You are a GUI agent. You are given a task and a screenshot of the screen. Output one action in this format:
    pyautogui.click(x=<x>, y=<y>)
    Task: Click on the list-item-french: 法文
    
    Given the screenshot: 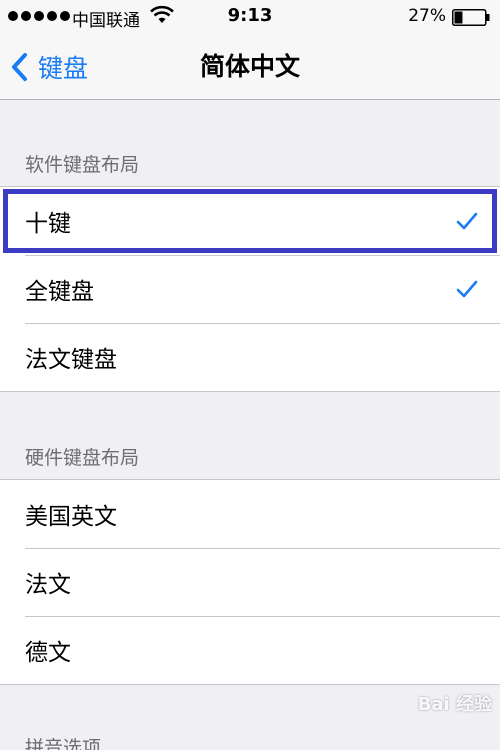 What is the action you would take?
    pyautogui.click(x=250, y=582)
    